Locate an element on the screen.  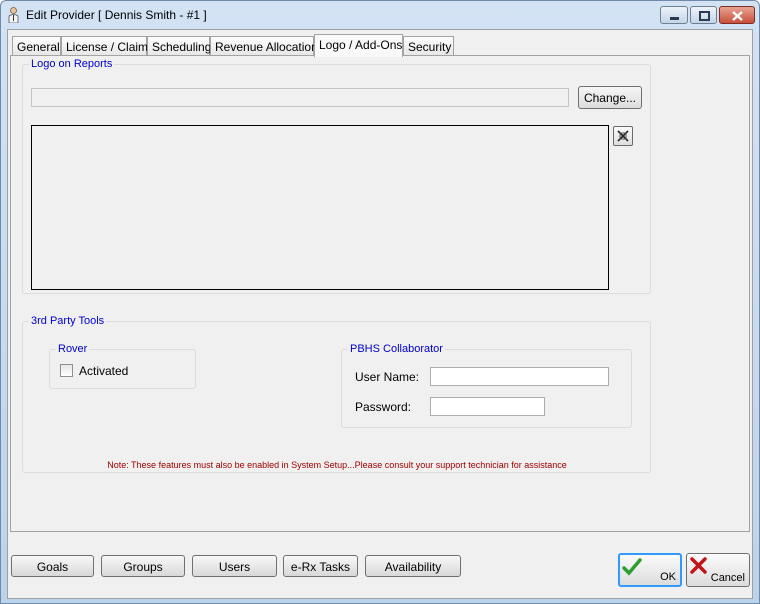
rover-group: Rover Activated is located at coordinates (122, 366).